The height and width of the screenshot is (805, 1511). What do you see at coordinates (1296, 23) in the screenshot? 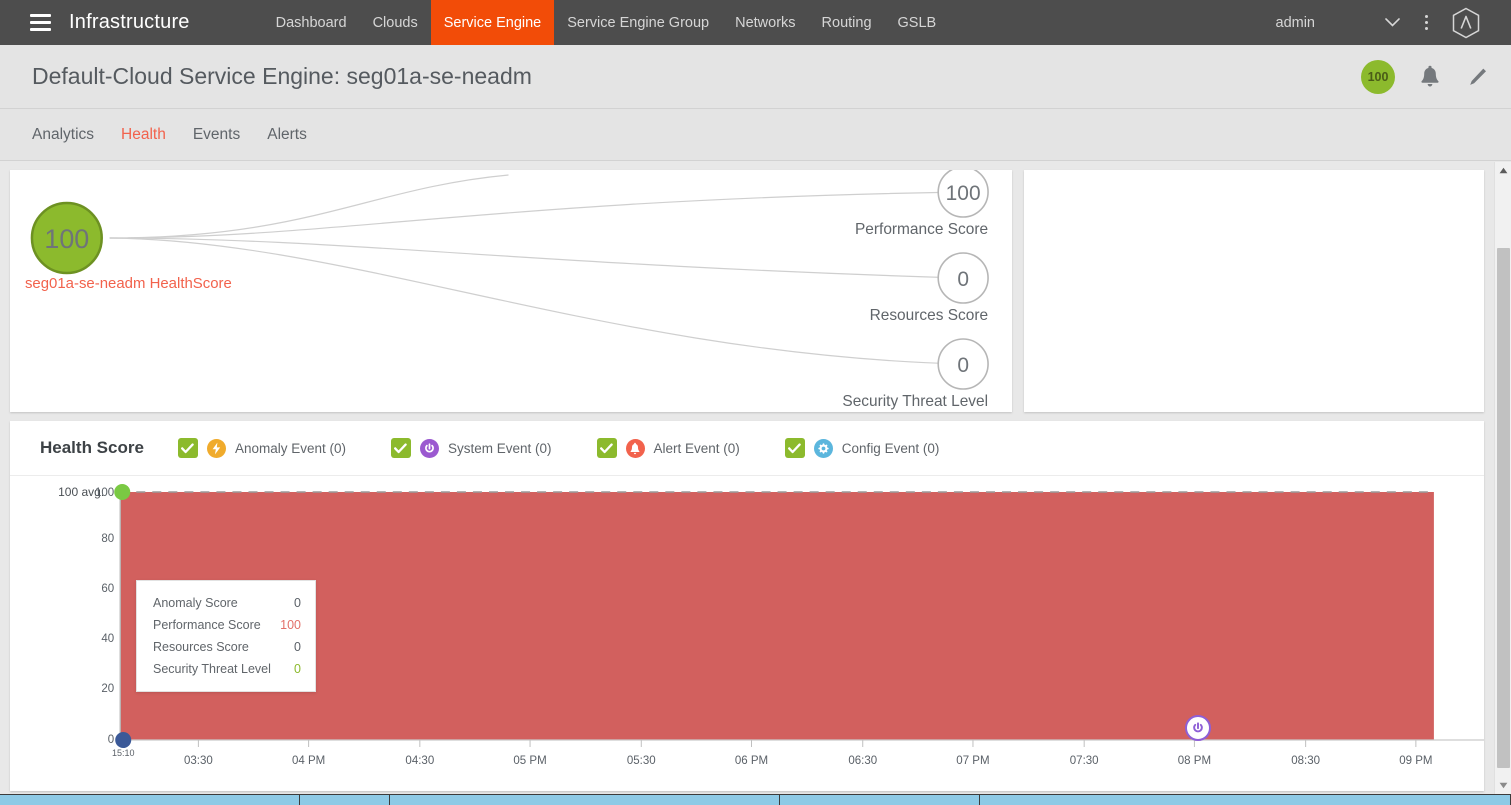
I see `user-menu-label: admin` at bounding box center [1296, 23].